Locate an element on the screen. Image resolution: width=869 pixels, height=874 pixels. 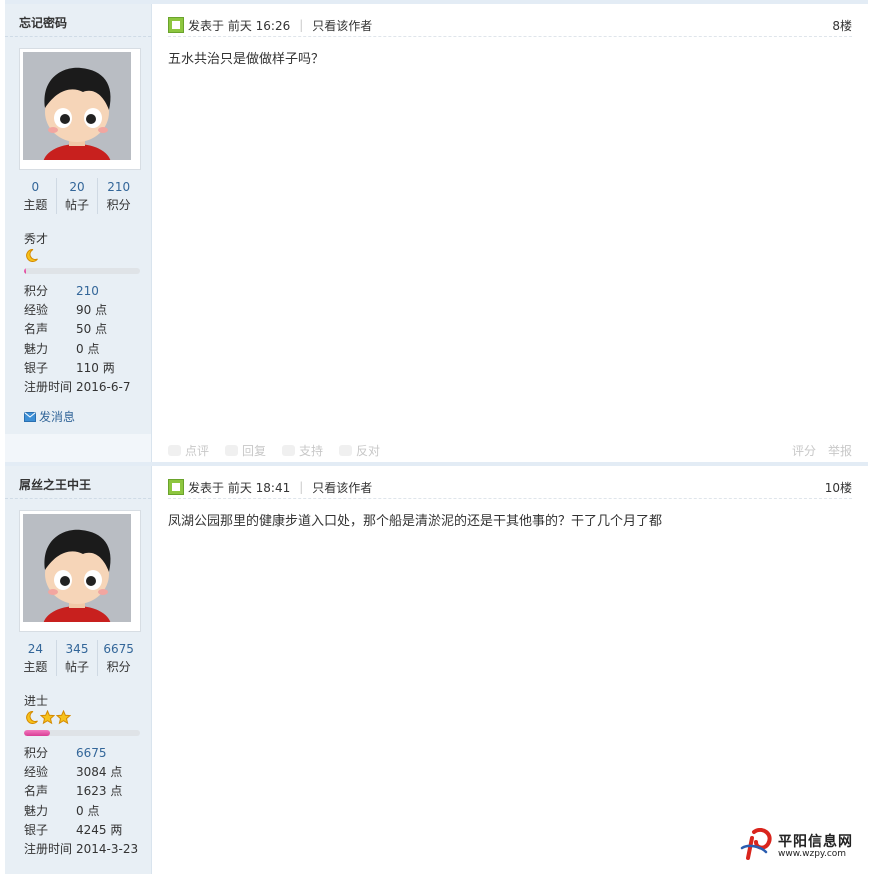
info-key: 积分 is located at coordinates (36, 753).